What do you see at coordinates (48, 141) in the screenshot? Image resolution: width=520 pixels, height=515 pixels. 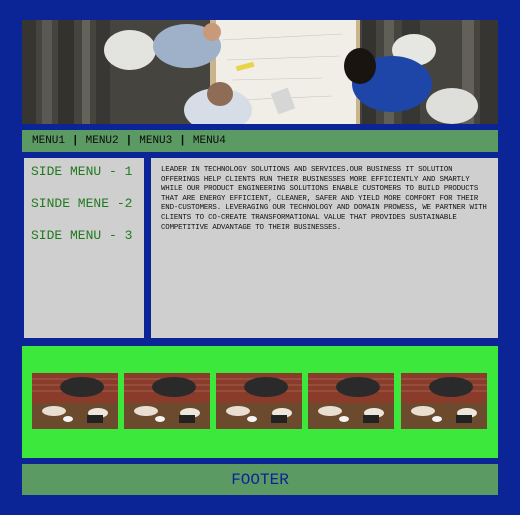 I see `nav-item-menu1: MENU1` at bounding box center [48, 141].